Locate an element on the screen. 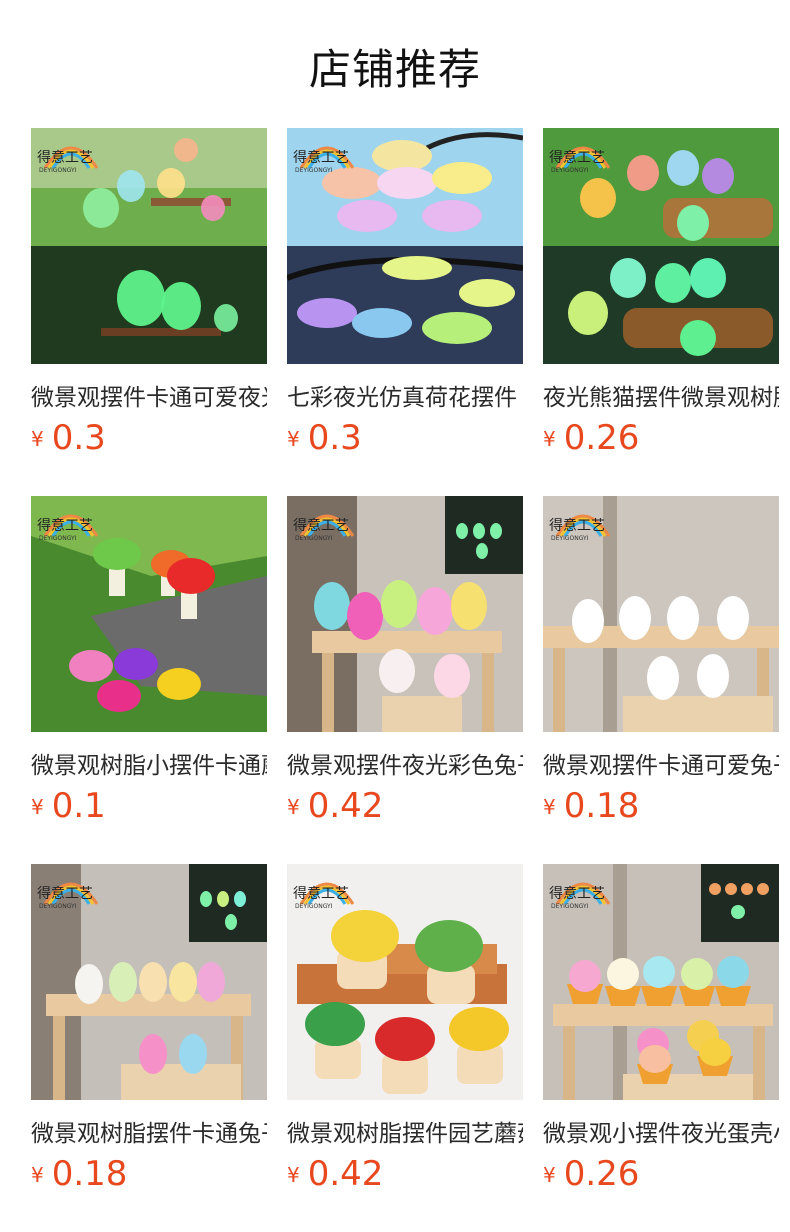 Image resolution: width=790 pixels, height=1232 pixels. product-card: 得意工艺 DEYIGONGYI 微景观树脂摆件卡通兔子 ¥0.18 is located at coordinates (149, 1034).